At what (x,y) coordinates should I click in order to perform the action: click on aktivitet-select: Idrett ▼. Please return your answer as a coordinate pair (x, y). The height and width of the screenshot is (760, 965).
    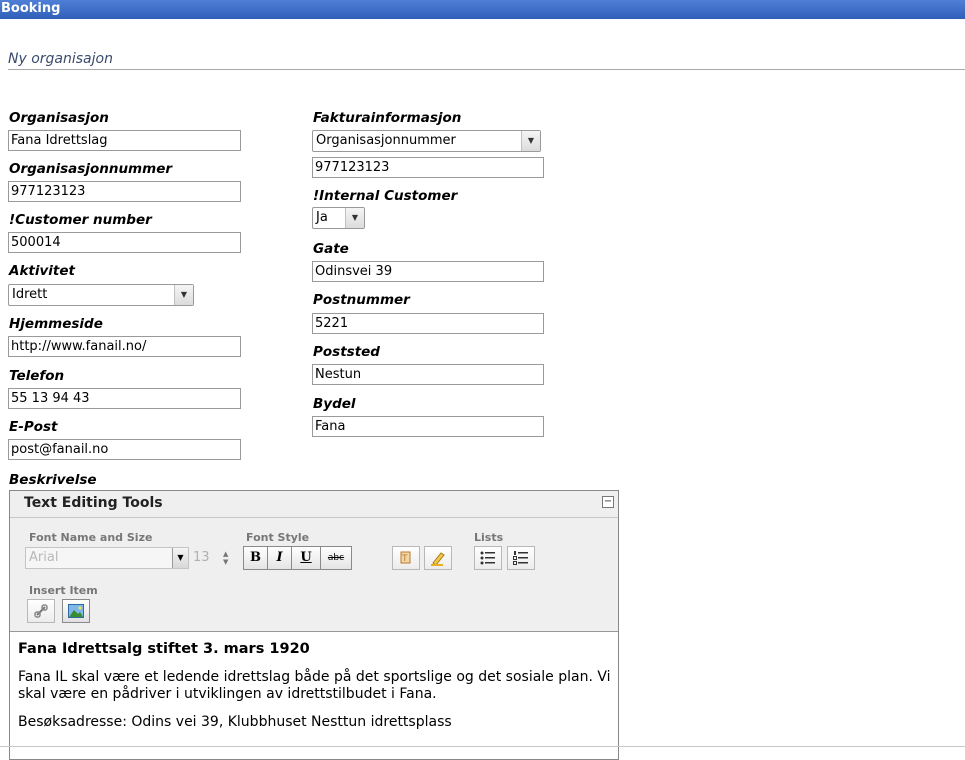
    Looking at the image, I should click on (101, 295).